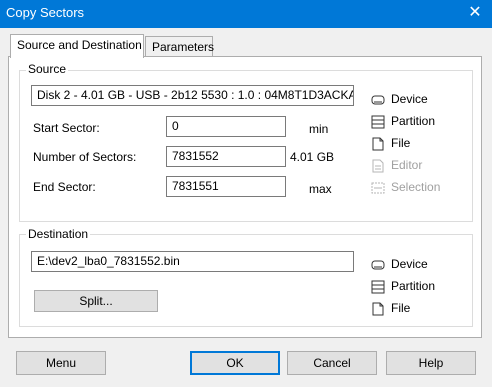 This screenshot has width=492, height=387. Describe the element at coordinates (226, 156) in the screenshot. I see `number-of-sectors-input: 7831552` at that location.